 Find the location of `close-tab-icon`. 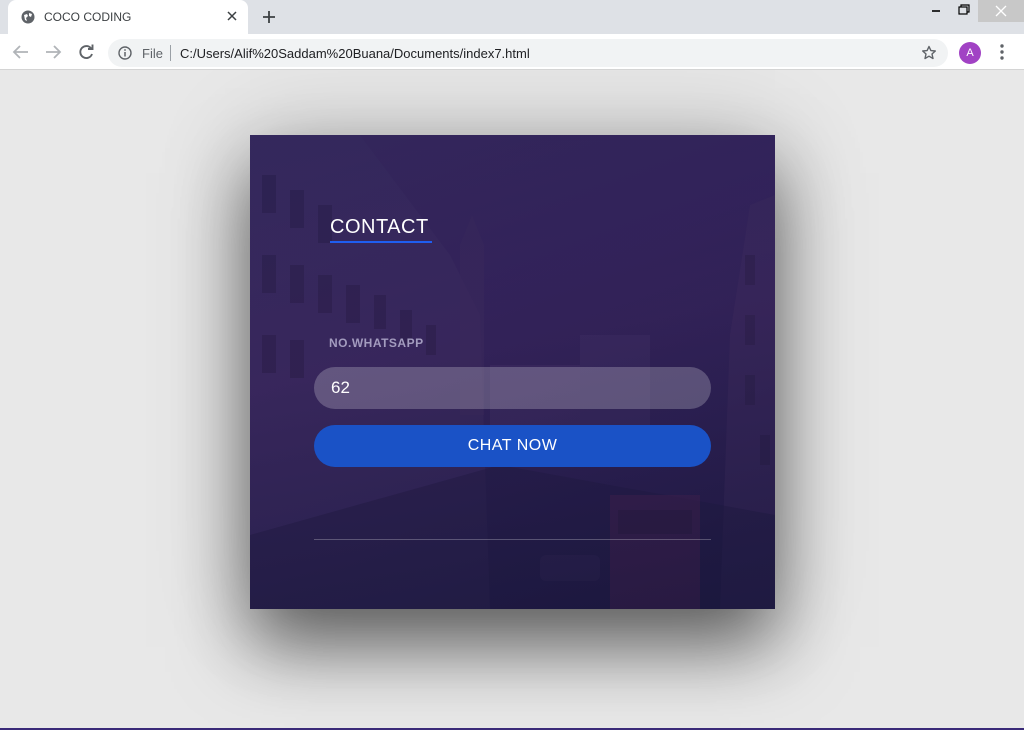

close-tab-icon is located at coordinates (232, 16).